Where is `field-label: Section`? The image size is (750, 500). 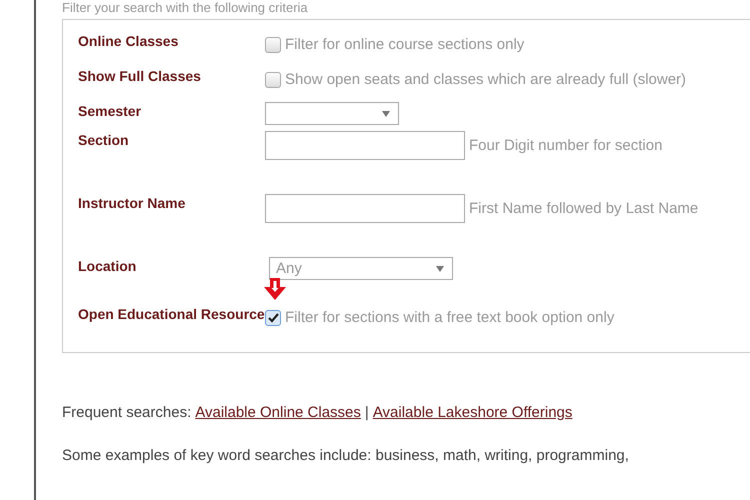
field-label: Section is located at coordinates (104, 140).